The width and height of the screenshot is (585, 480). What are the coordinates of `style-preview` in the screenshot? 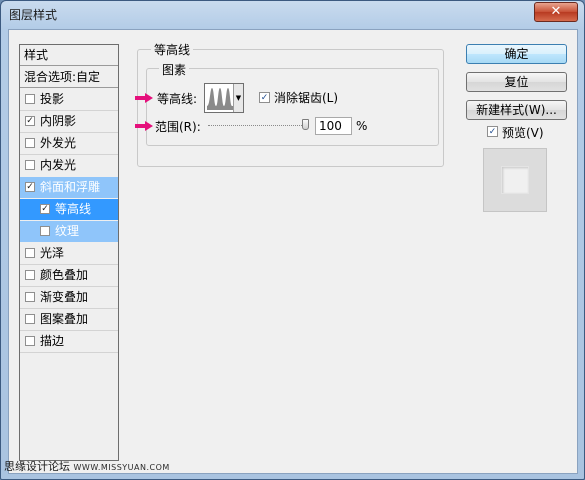 It's located at (515, 180).